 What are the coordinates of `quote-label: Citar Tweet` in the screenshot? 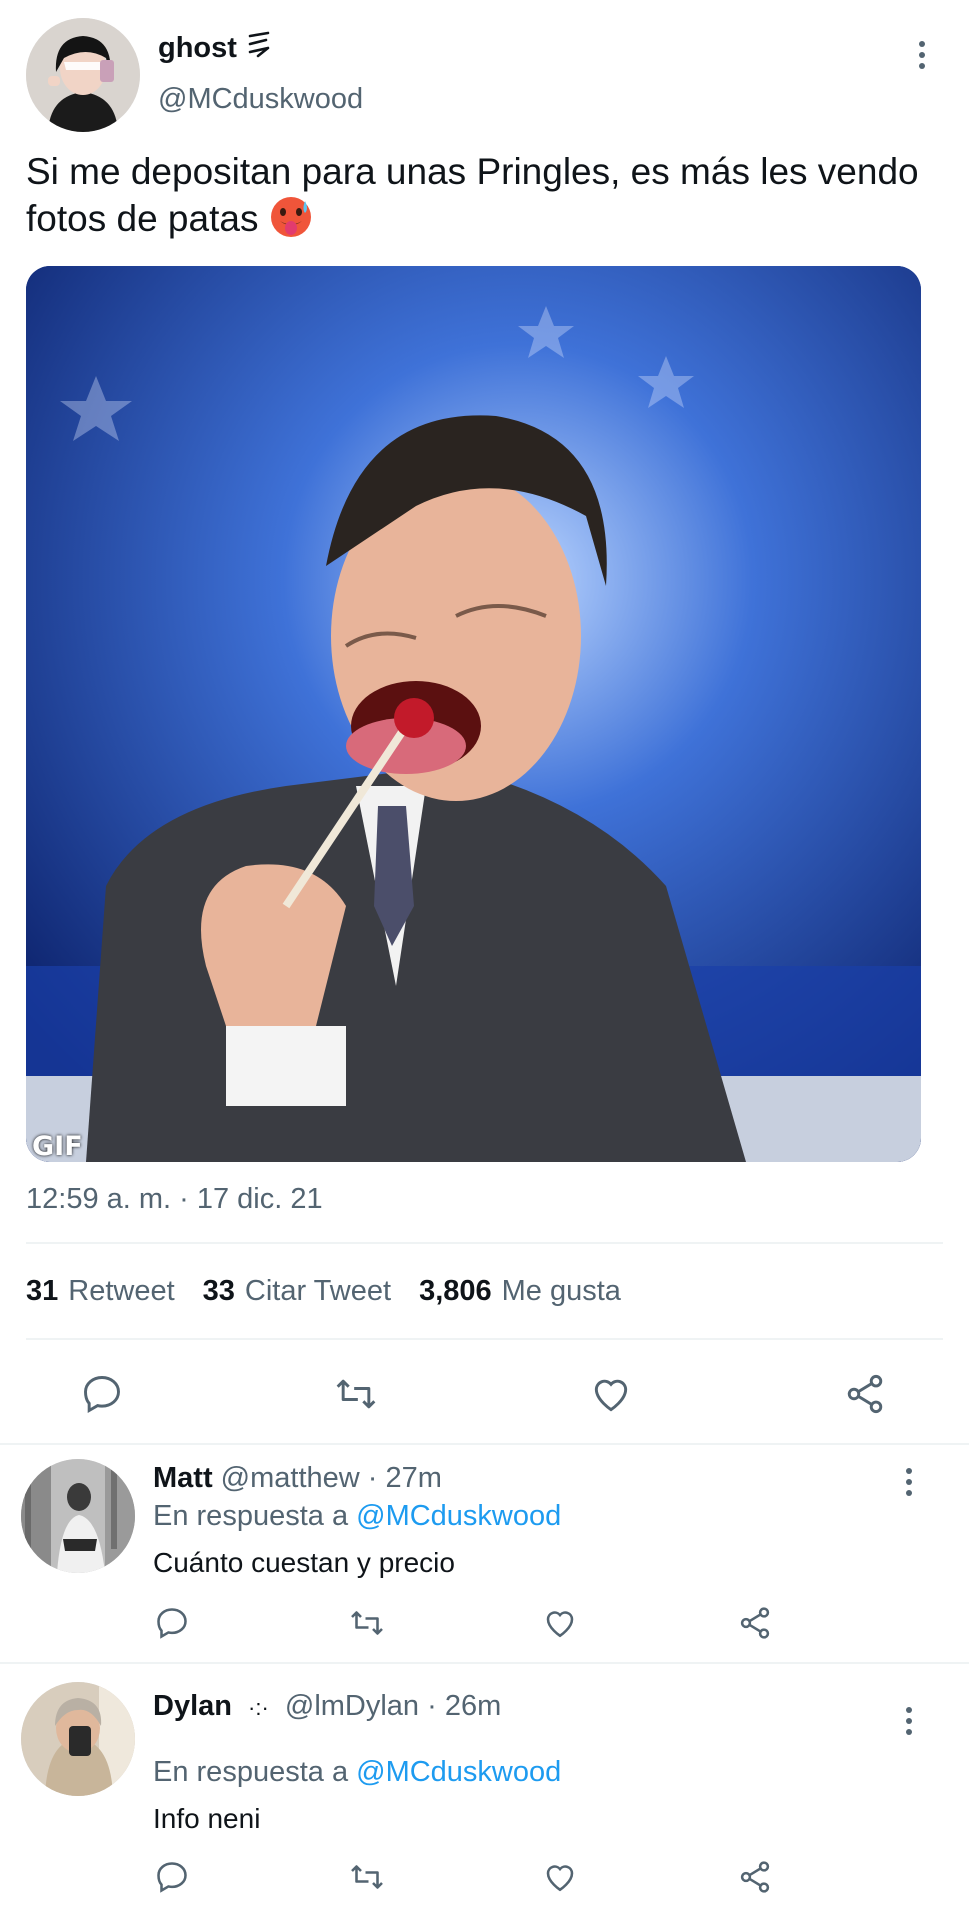 It's located at (318, 1291).